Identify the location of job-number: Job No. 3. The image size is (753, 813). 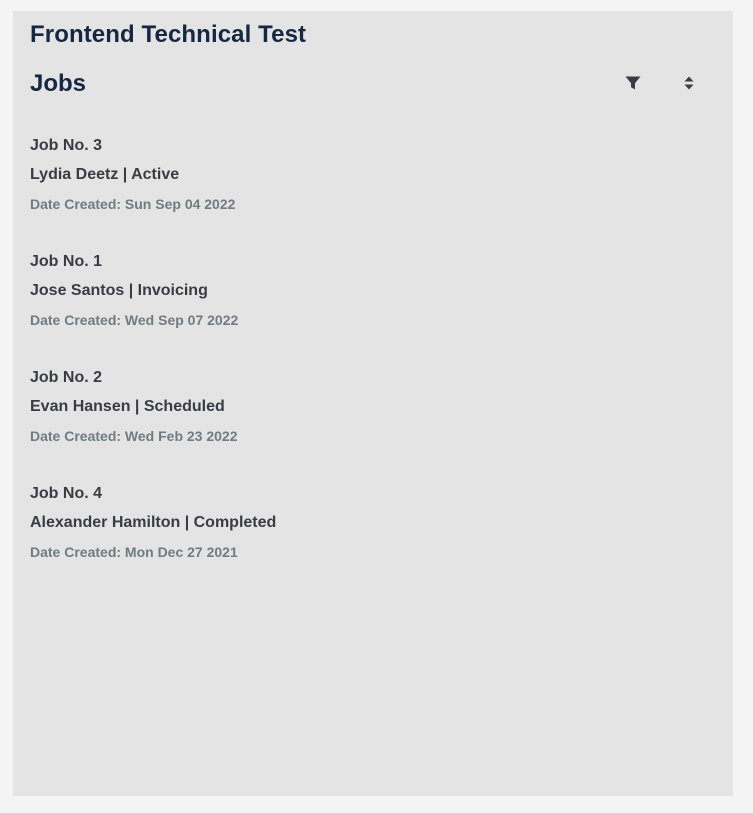
(66, 145).